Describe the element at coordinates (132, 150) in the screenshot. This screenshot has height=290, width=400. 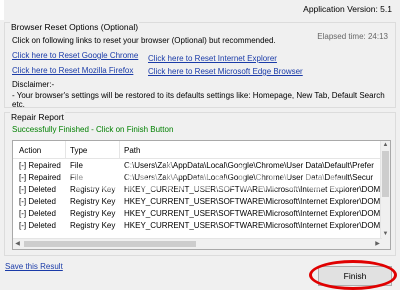
I see `column-header-path: Path` at that location.